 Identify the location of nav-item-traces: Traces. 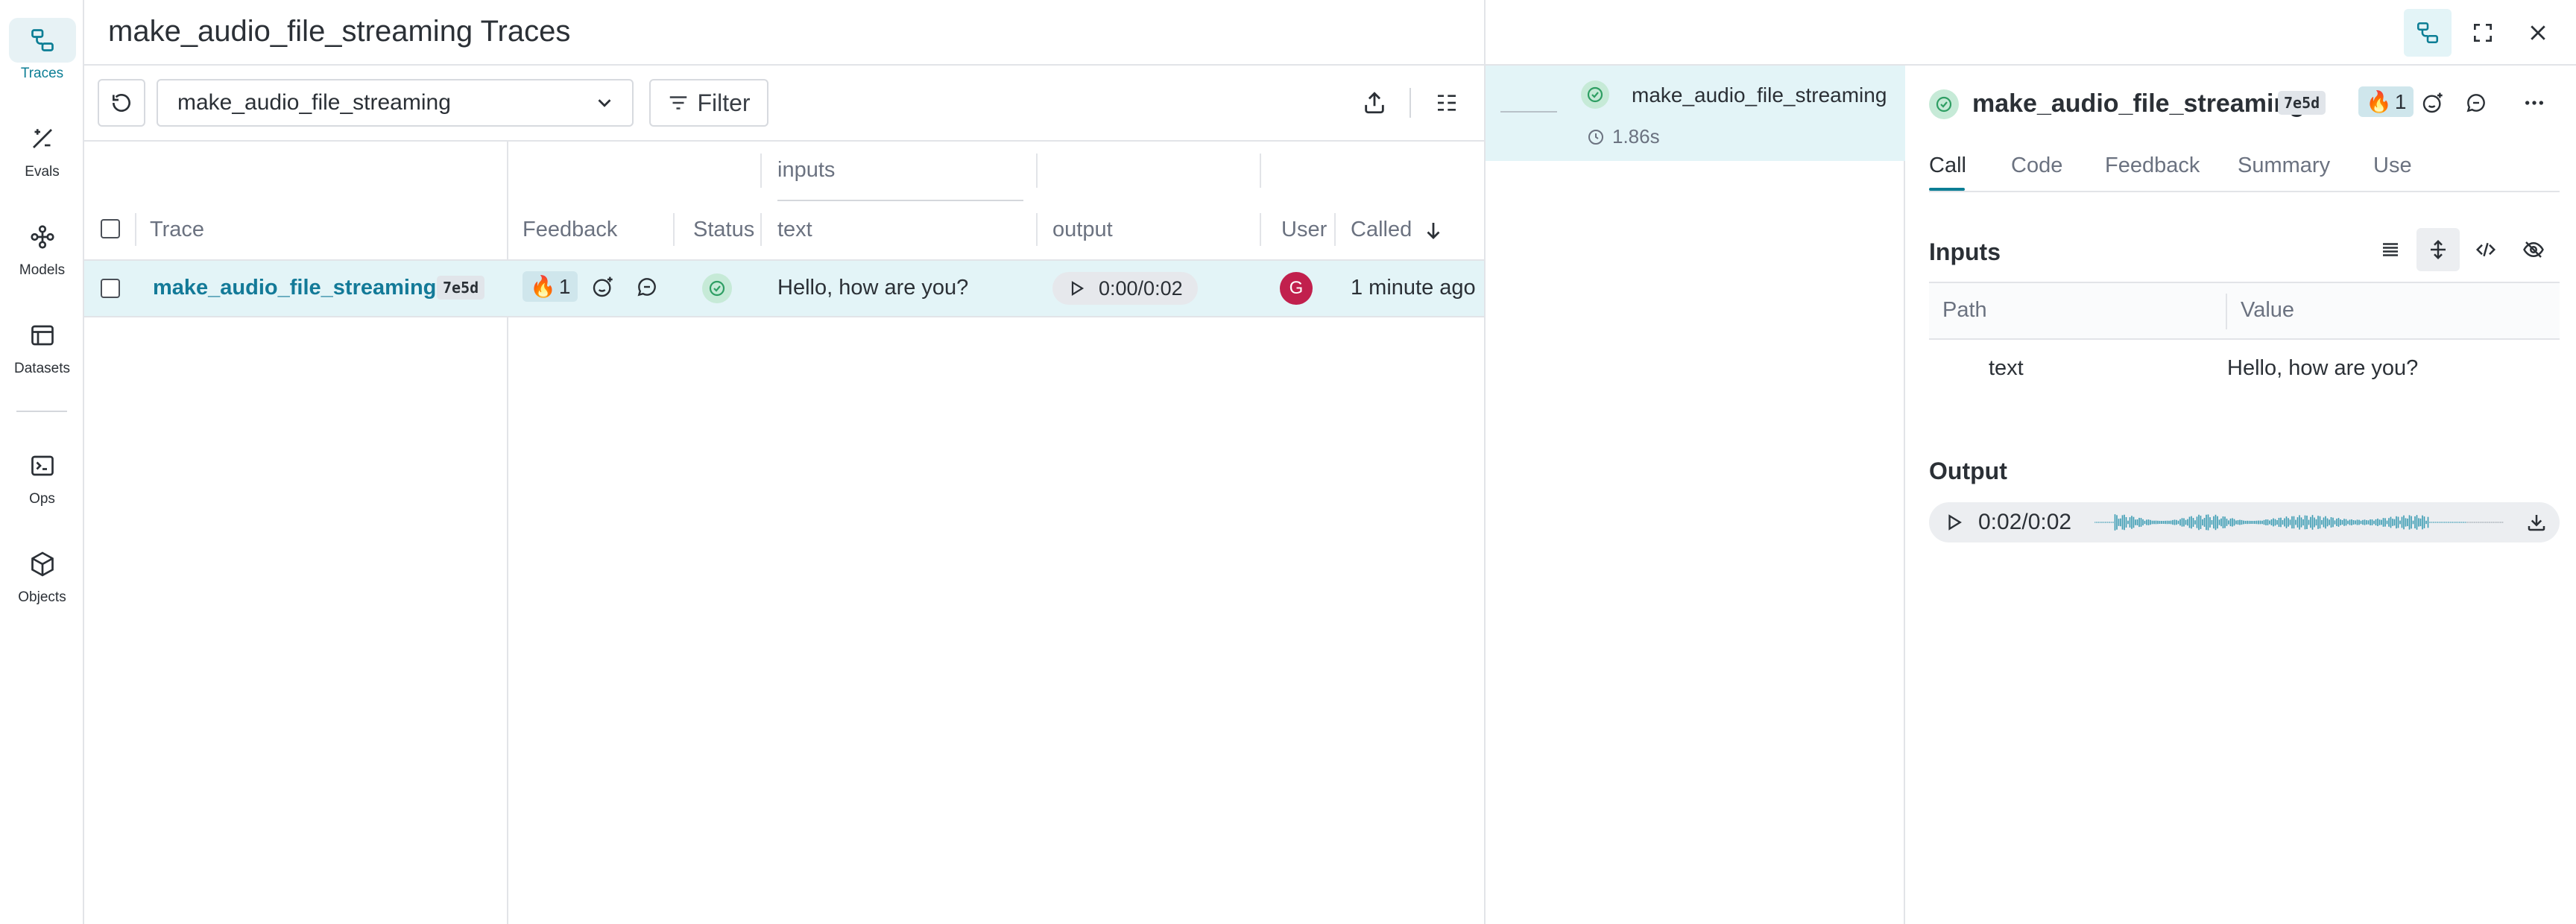
(42, 50).